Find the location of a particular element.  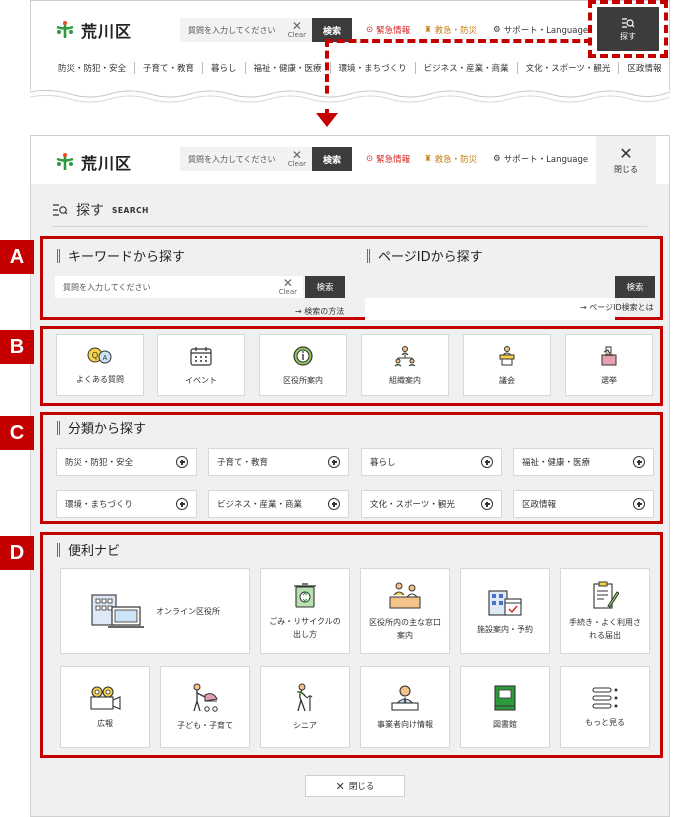

close-bottom-button: ✕ 閉じる is located at coordinates (355, 786).